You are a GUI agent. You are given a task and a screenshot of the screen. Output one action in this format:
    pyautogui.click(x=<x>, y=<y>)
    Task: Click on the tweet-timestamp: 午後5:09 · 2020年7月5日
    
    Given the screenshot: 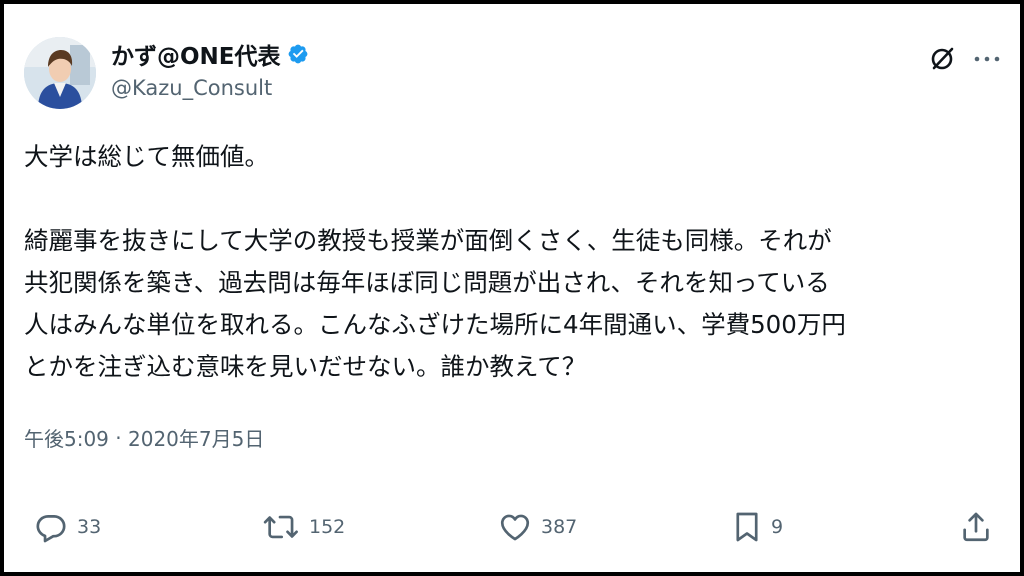 What is the action you would take?
    pyautogui.click(x=144, y=437)
    